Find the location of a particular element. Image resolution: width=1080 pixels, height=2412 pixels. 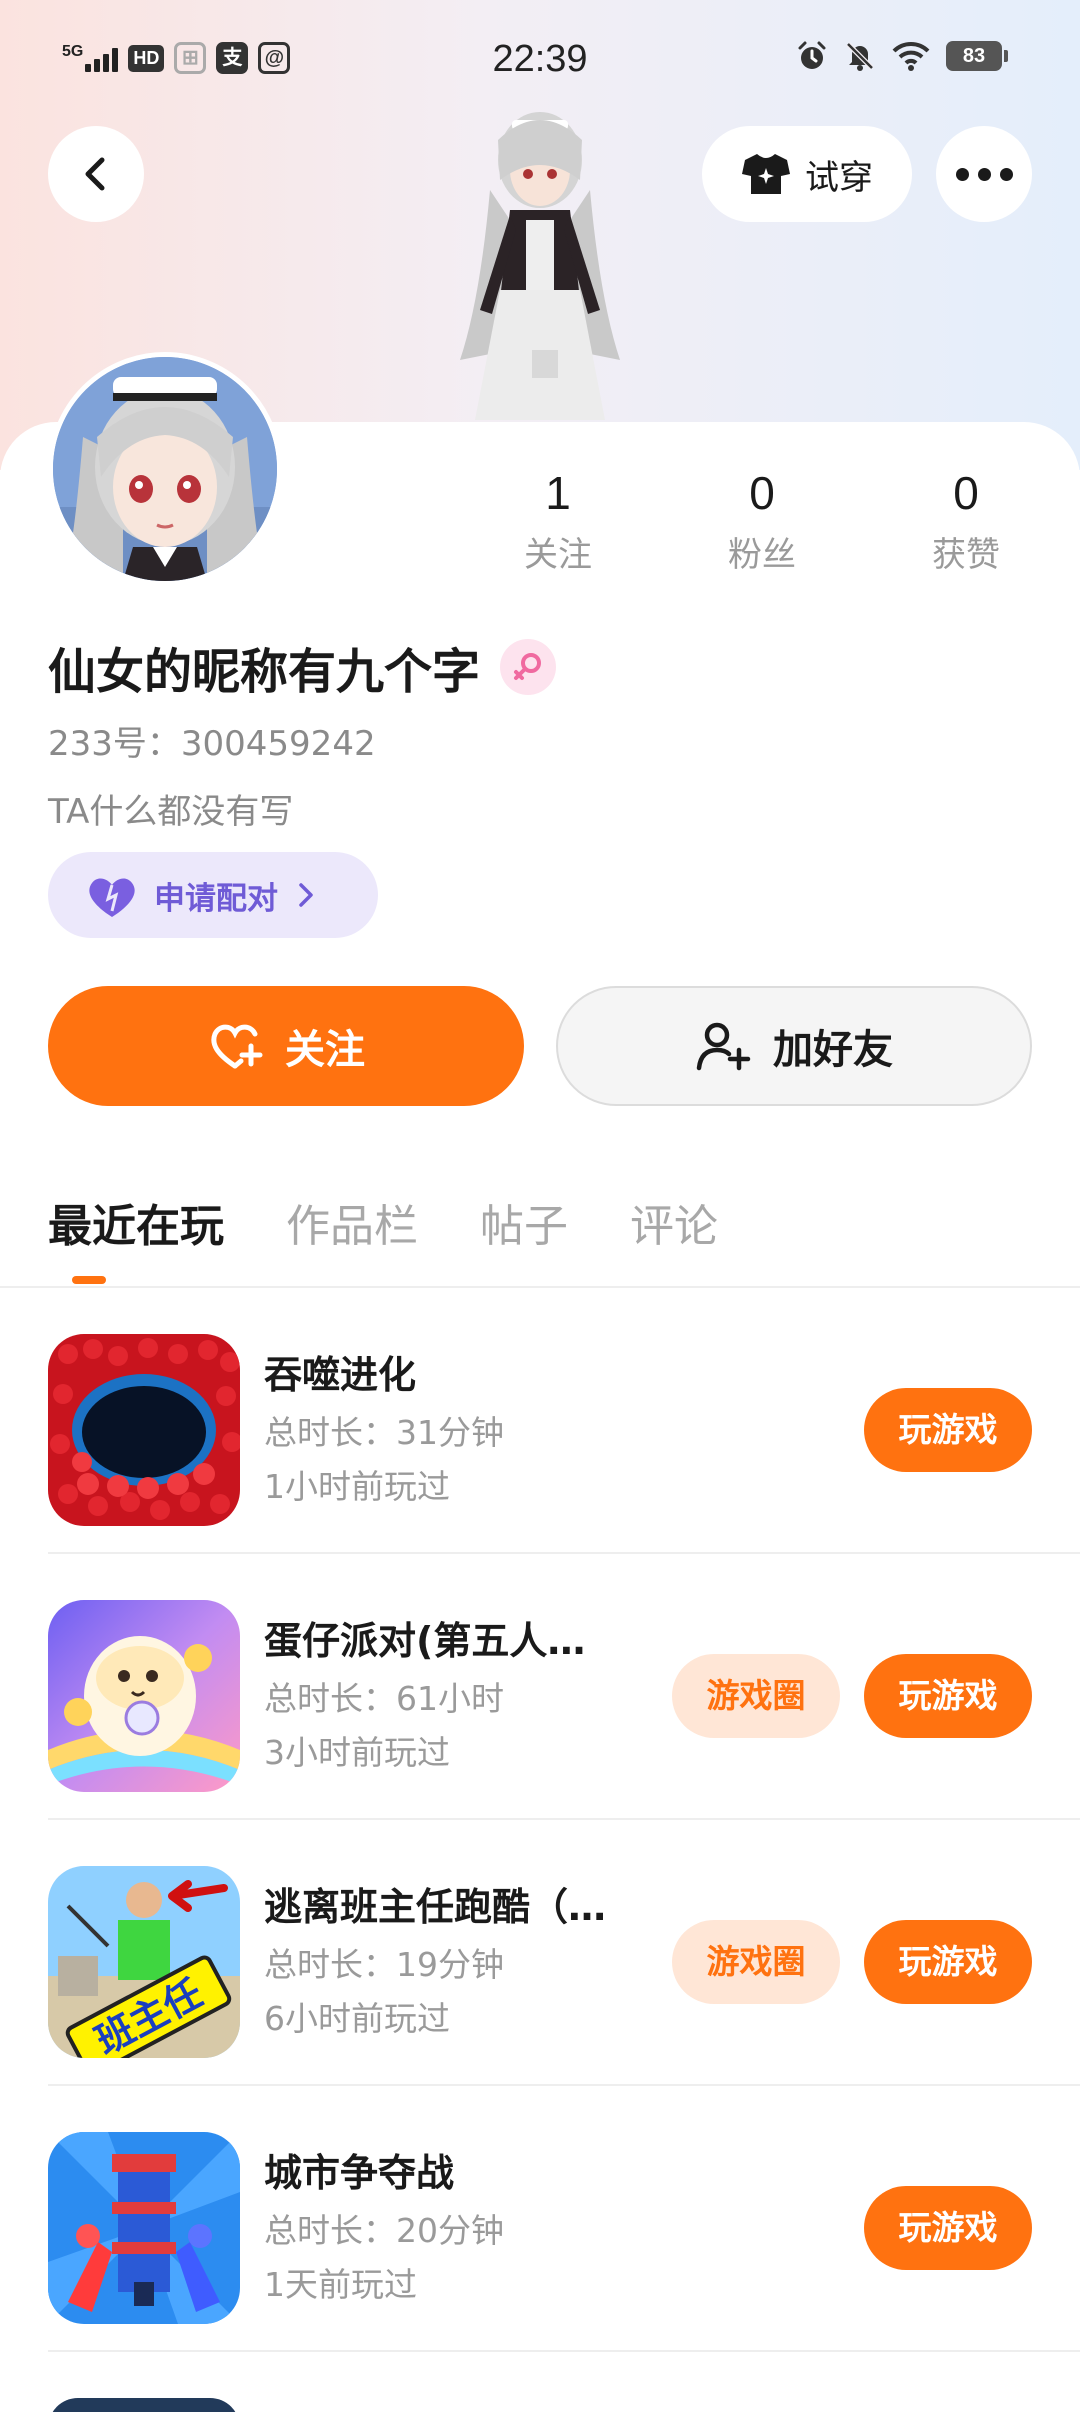

game-name: 城市争夺战 is located at coordinates (359, 2173).